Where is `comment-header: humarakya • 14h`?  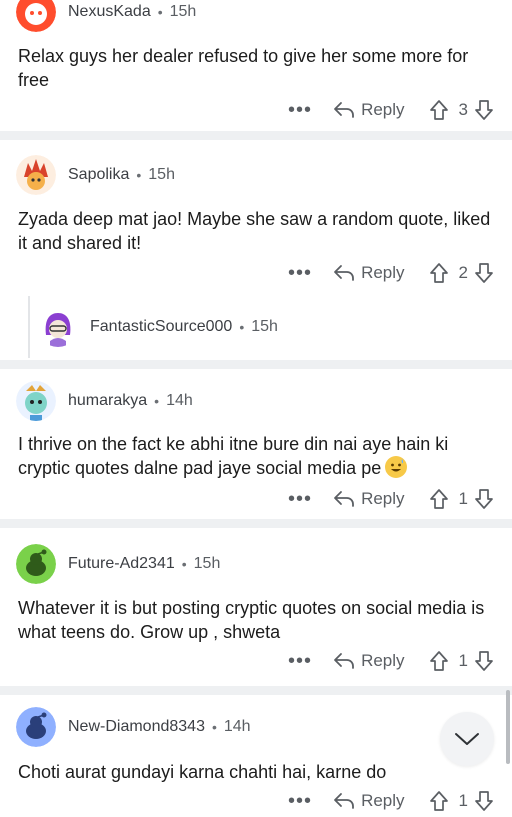 comment-header: humarakya • 14h is located at coordinates (104, 401).